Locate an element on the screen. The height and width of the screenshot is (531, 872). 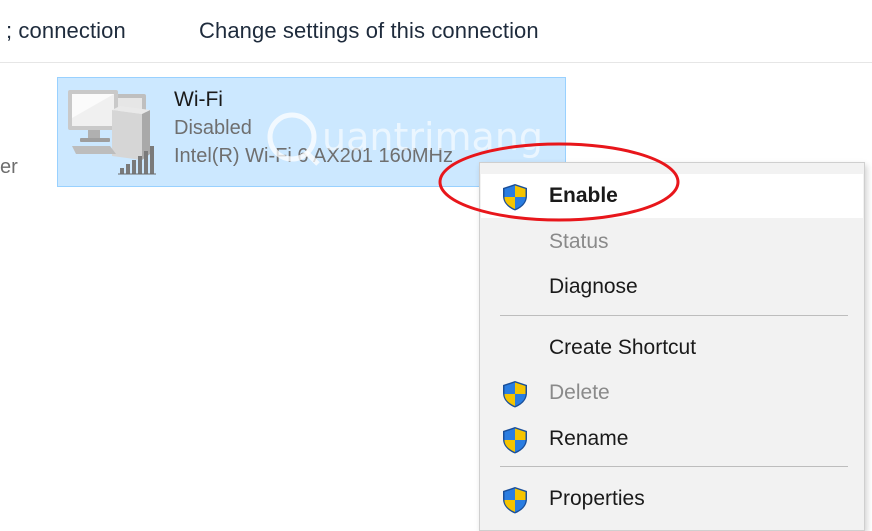
change-settings-button: Change settings of this connection is located at coordinates (369, 31).